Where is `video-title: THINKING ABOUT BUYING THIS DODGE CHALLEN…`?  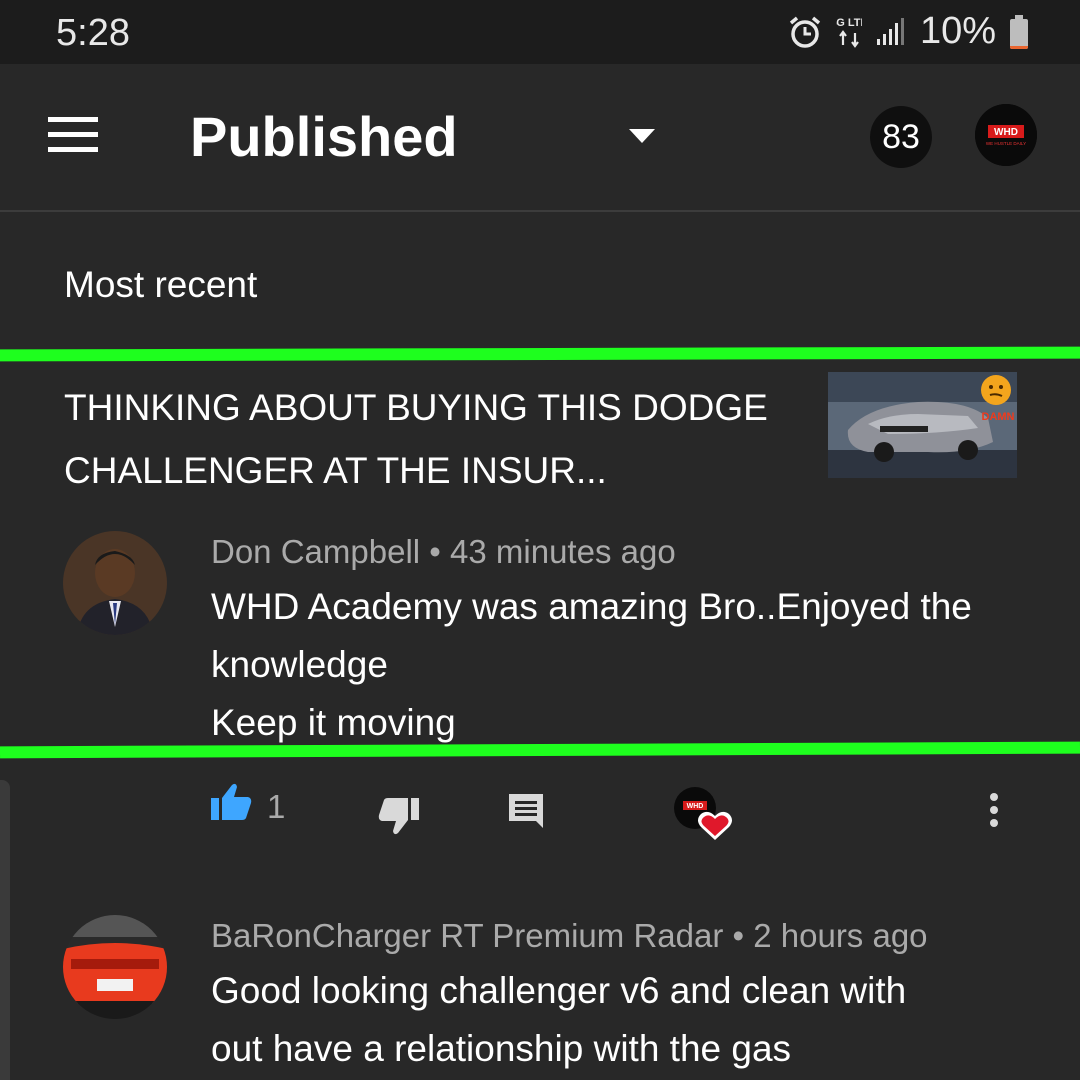 video-title: THINKING ABOUT BUYING THIS DODGE CHALLEN… is located at coordinates (424, 439).